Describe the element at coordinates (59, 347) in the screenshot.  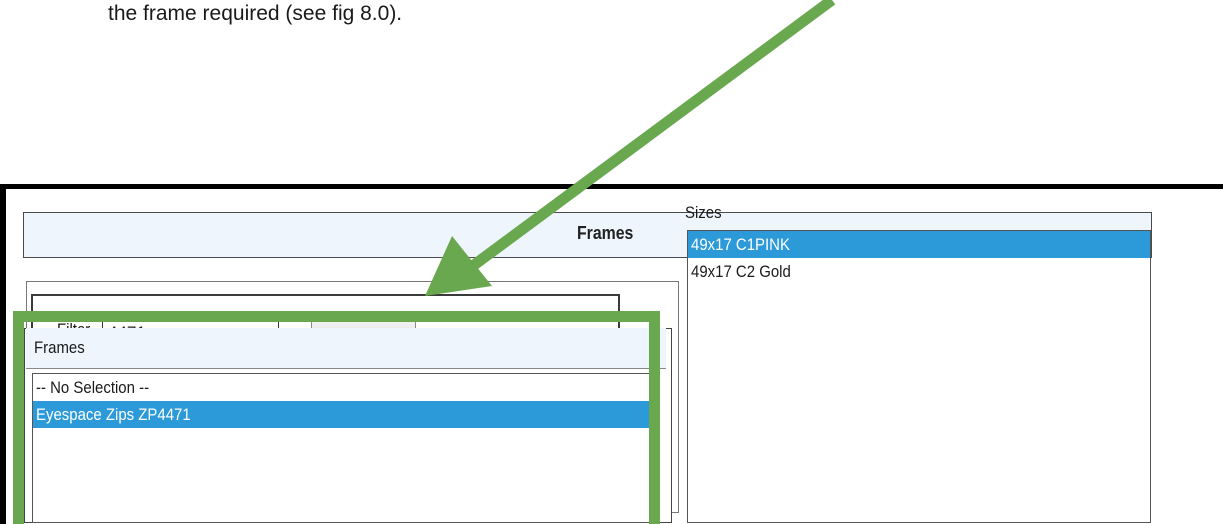
I see `frames-panel-title: Frames` at that location.